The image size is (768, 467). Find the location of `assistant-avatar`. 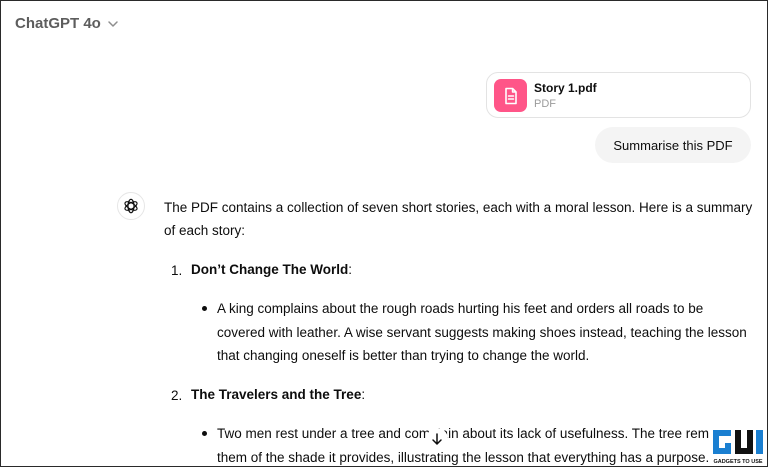

assistant-avatar is located at coordinates (131, 206).